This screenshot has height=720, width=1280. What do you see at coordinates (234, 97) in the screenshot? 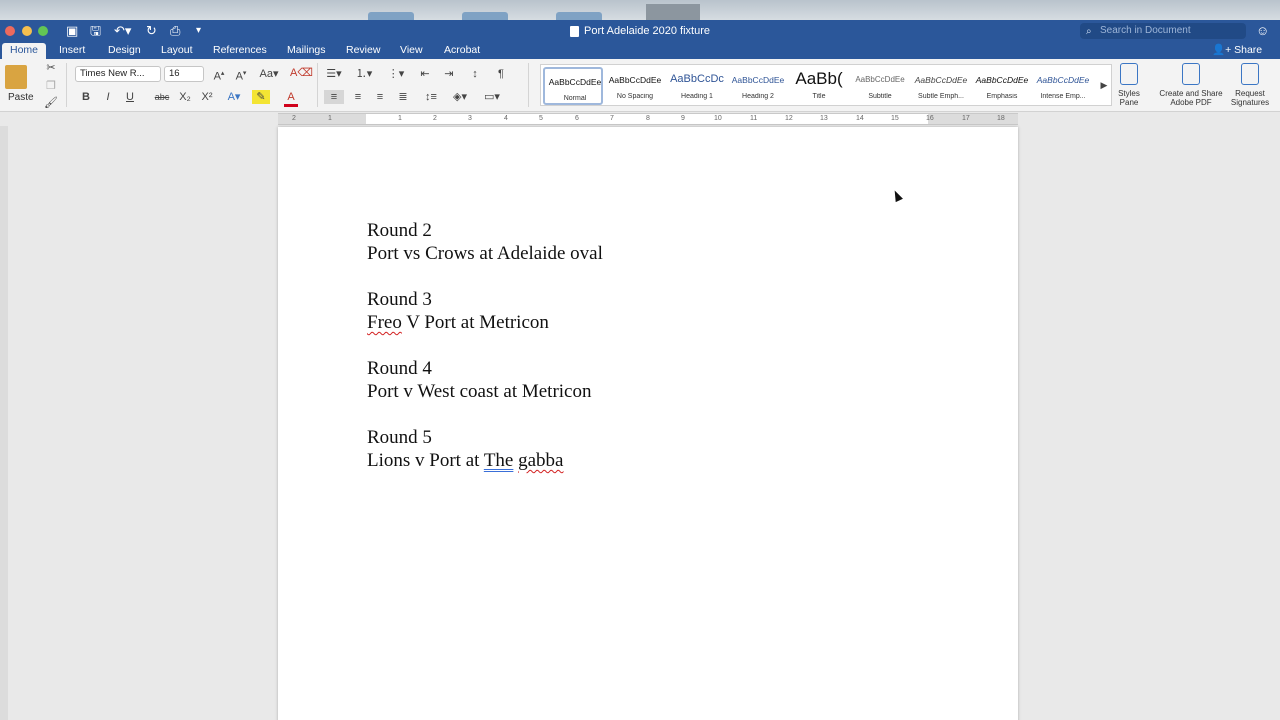
I see `text-effects-icon: A▾` at bounding box center [234, 97].